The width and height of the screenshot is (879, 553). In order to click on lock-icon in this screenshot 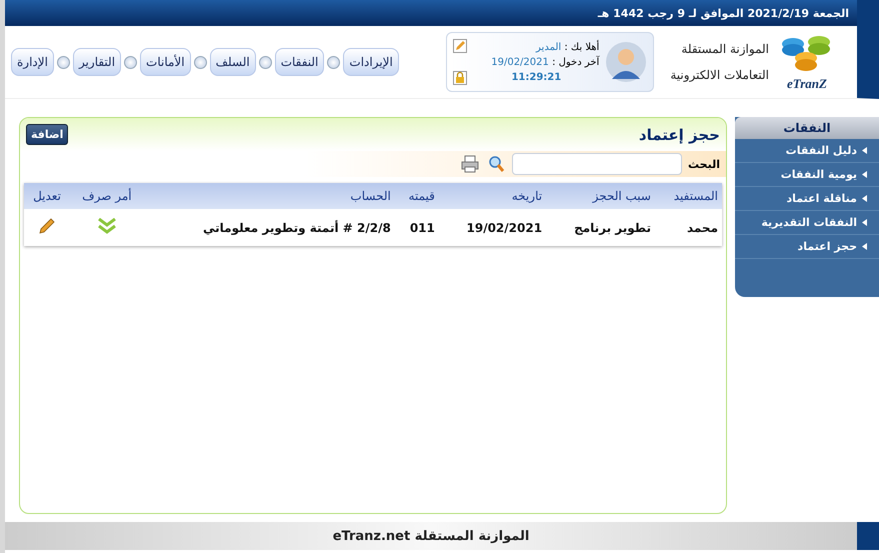, I will do `click(460, 78)`.